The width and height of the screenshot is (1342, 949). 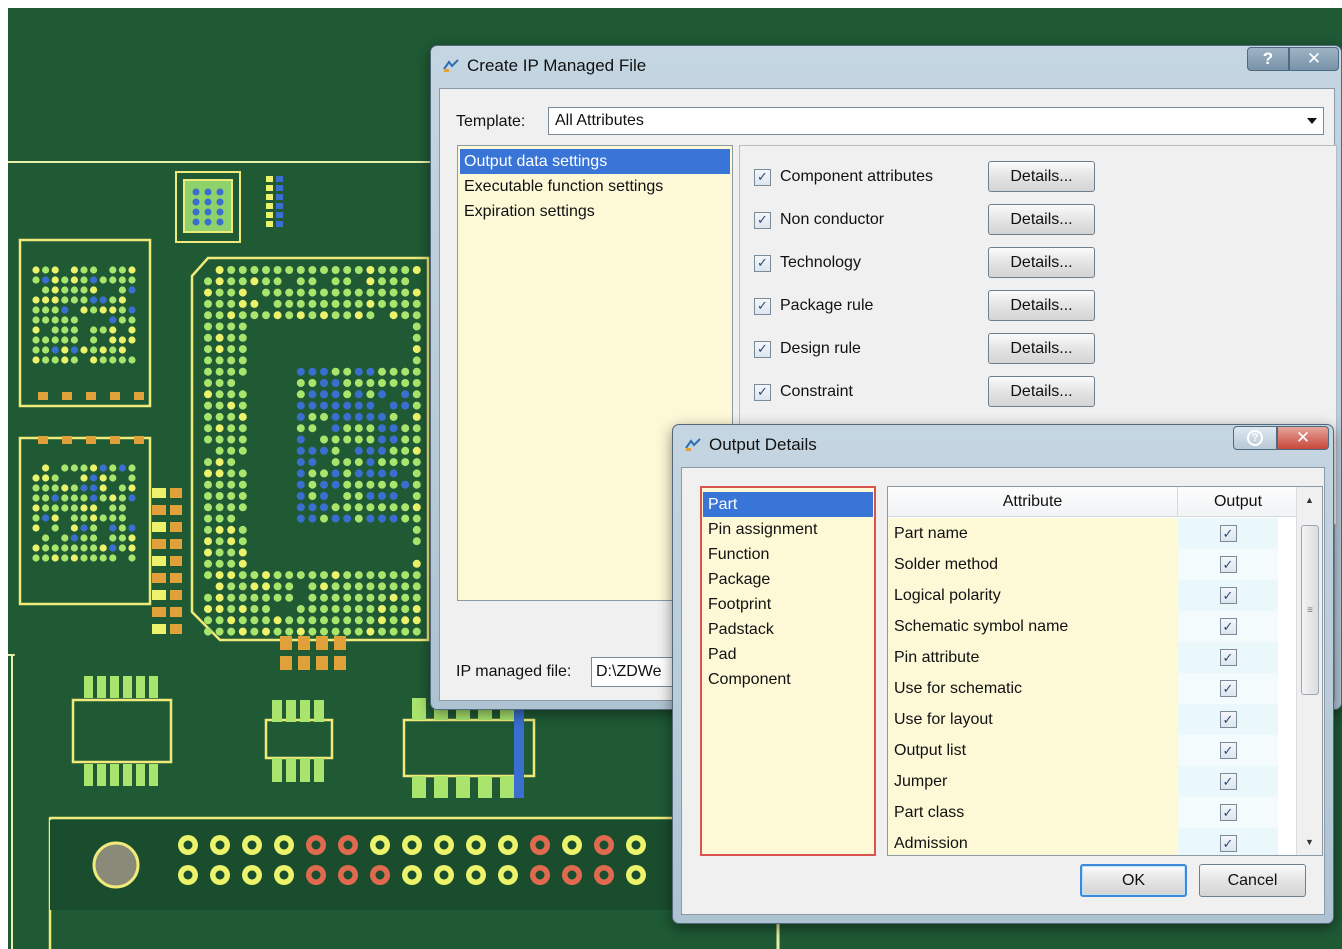 What do you see at coordinates (1309, 842) in the screenshot?
I see `scroll-down-icon: ▼` at bounding box center [1309, 842].